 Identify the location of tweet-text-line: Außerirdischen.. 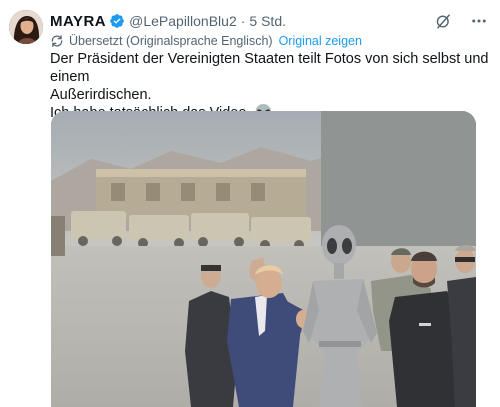
(101, 95).